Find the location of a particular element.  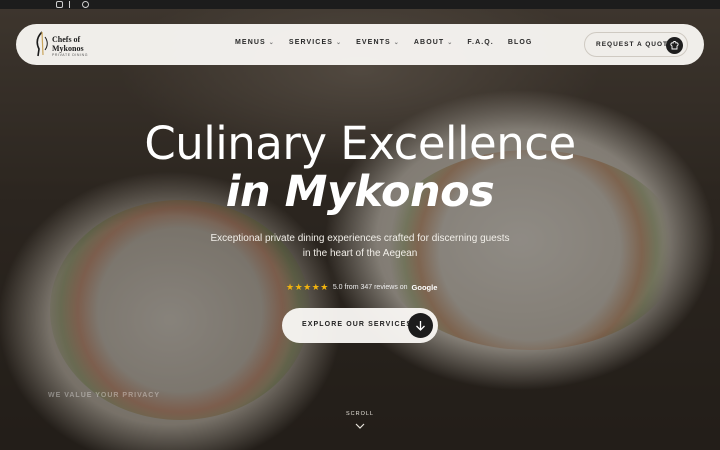

google-rating: ★★★★★ 5.0 from 347 reviews on Google is located at coordinates (361, 287).